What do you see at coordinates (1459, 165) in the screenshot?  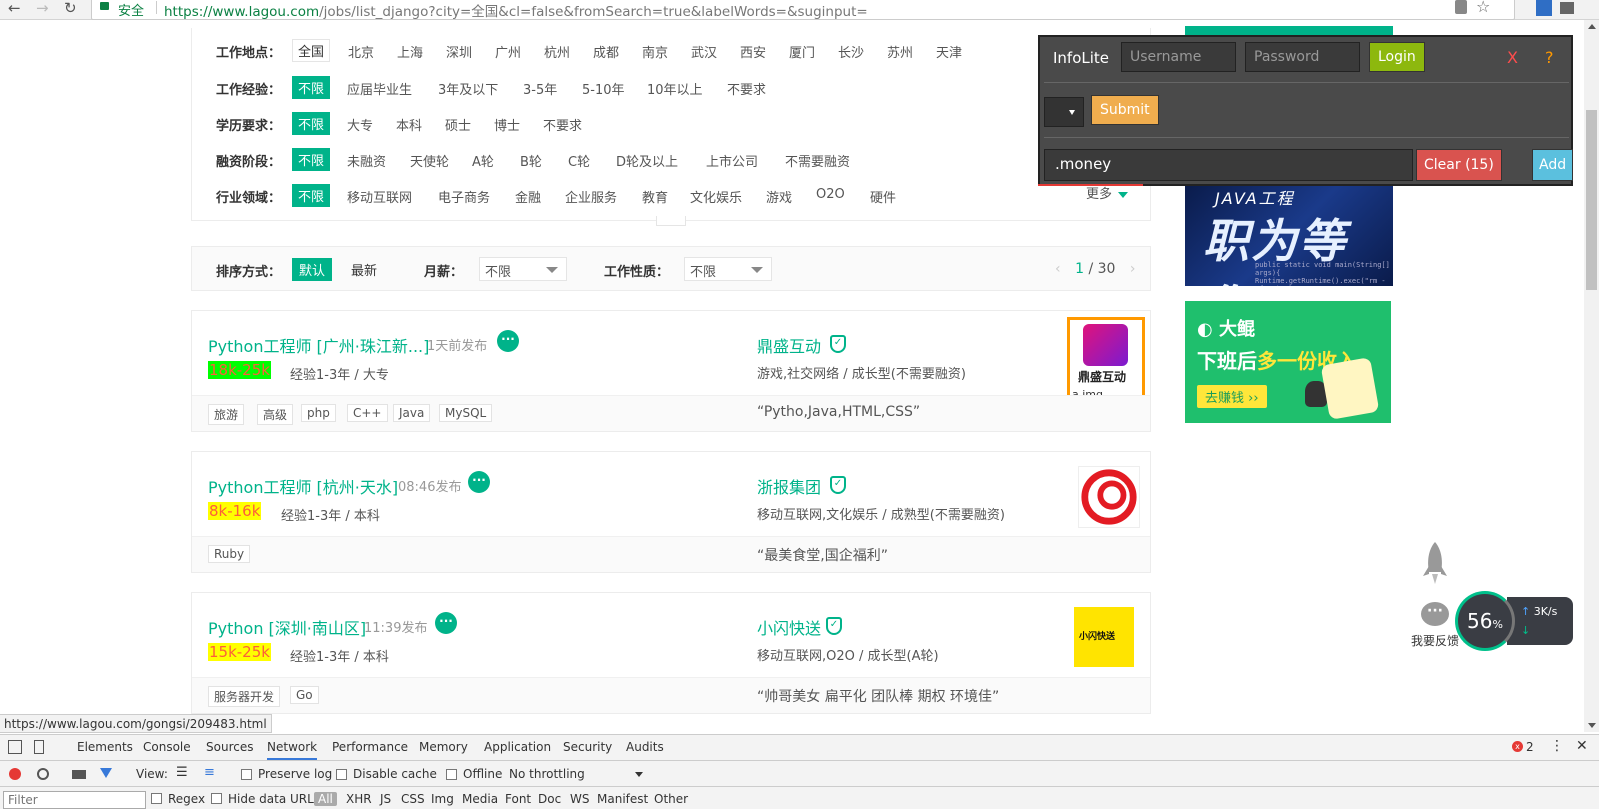 I see `clear-button: Clear (15)` at bounding box center [1459, 165].